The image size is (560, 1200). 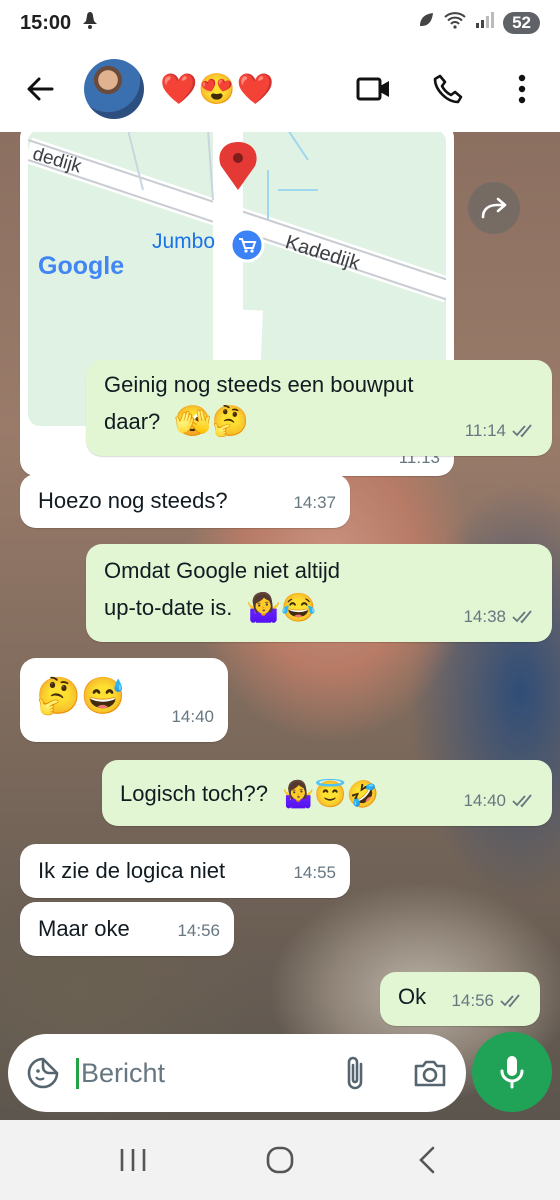 I want to click on message-time: 11:14, so click(x=485, y=430).